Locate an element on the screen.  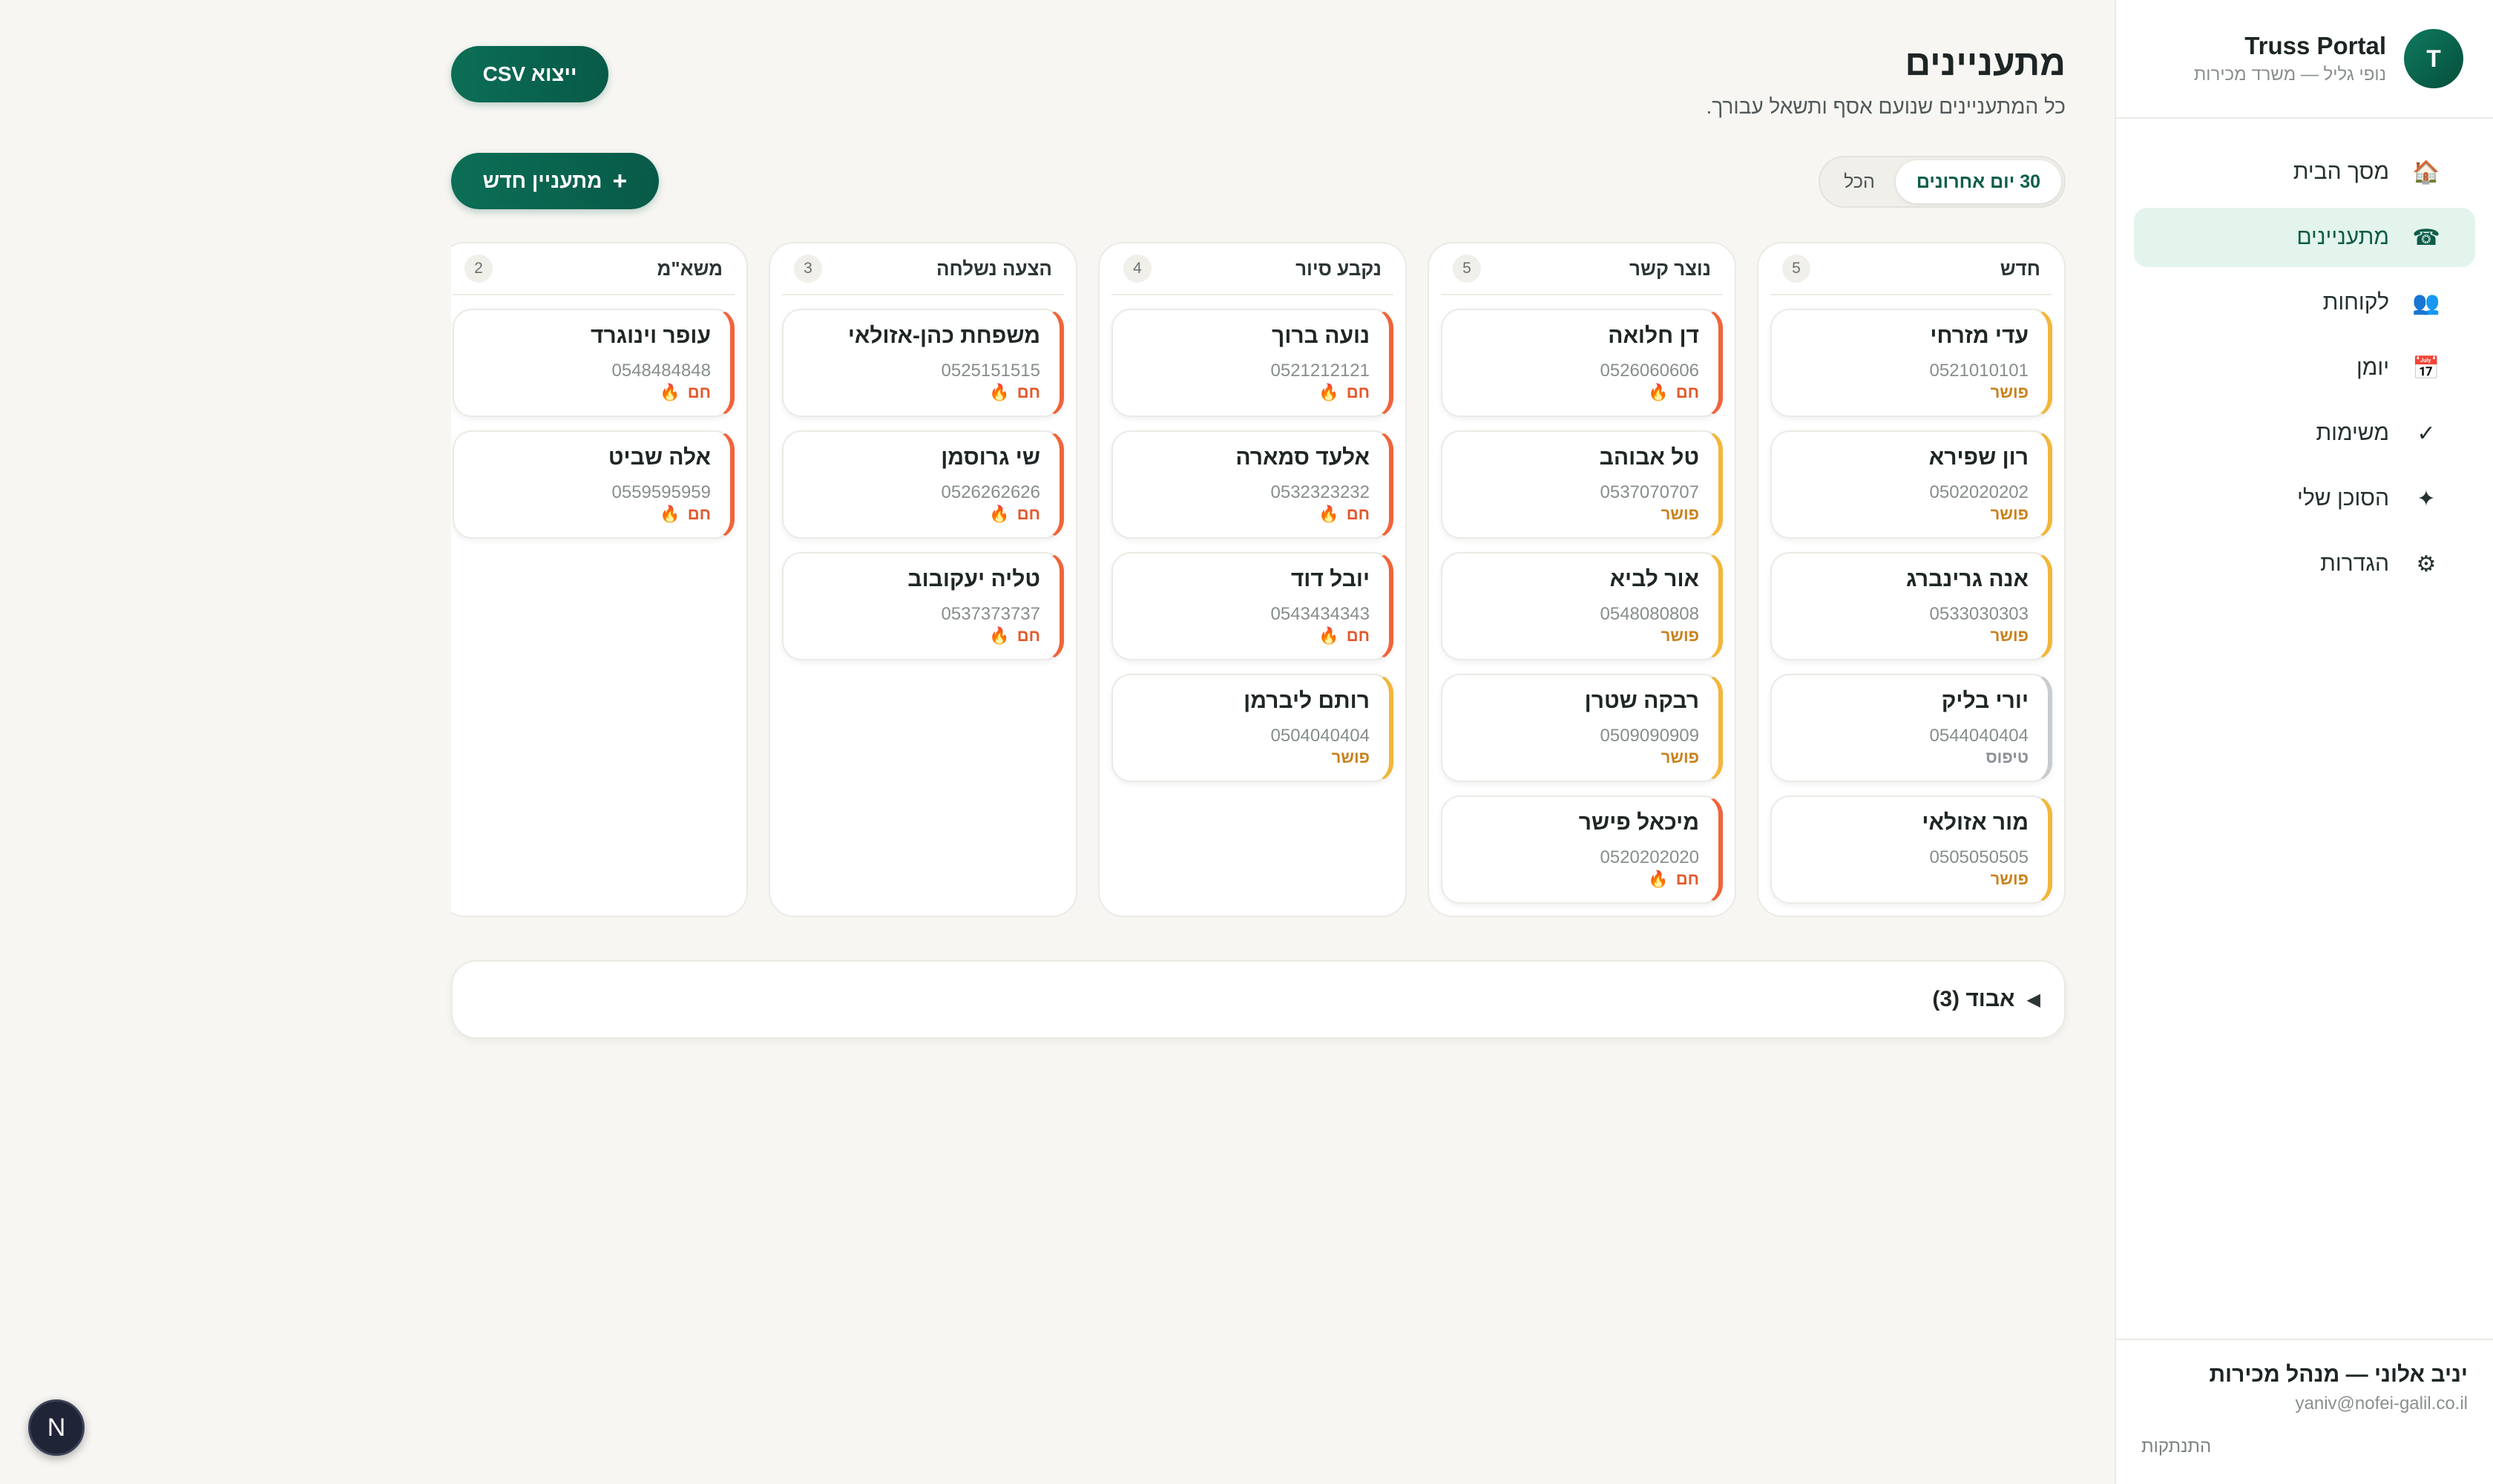
sidebar-item-4: ✓ משימות is located at coordinates (2304, 433).